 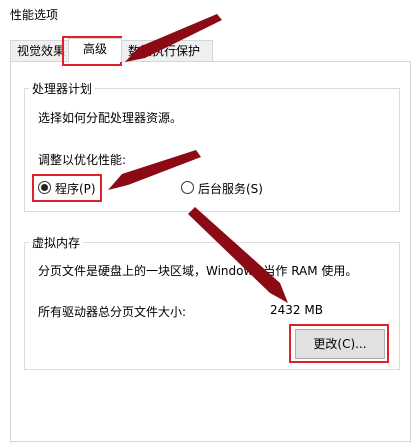 I want to click on programs-radio, so click(x=44, y=187).